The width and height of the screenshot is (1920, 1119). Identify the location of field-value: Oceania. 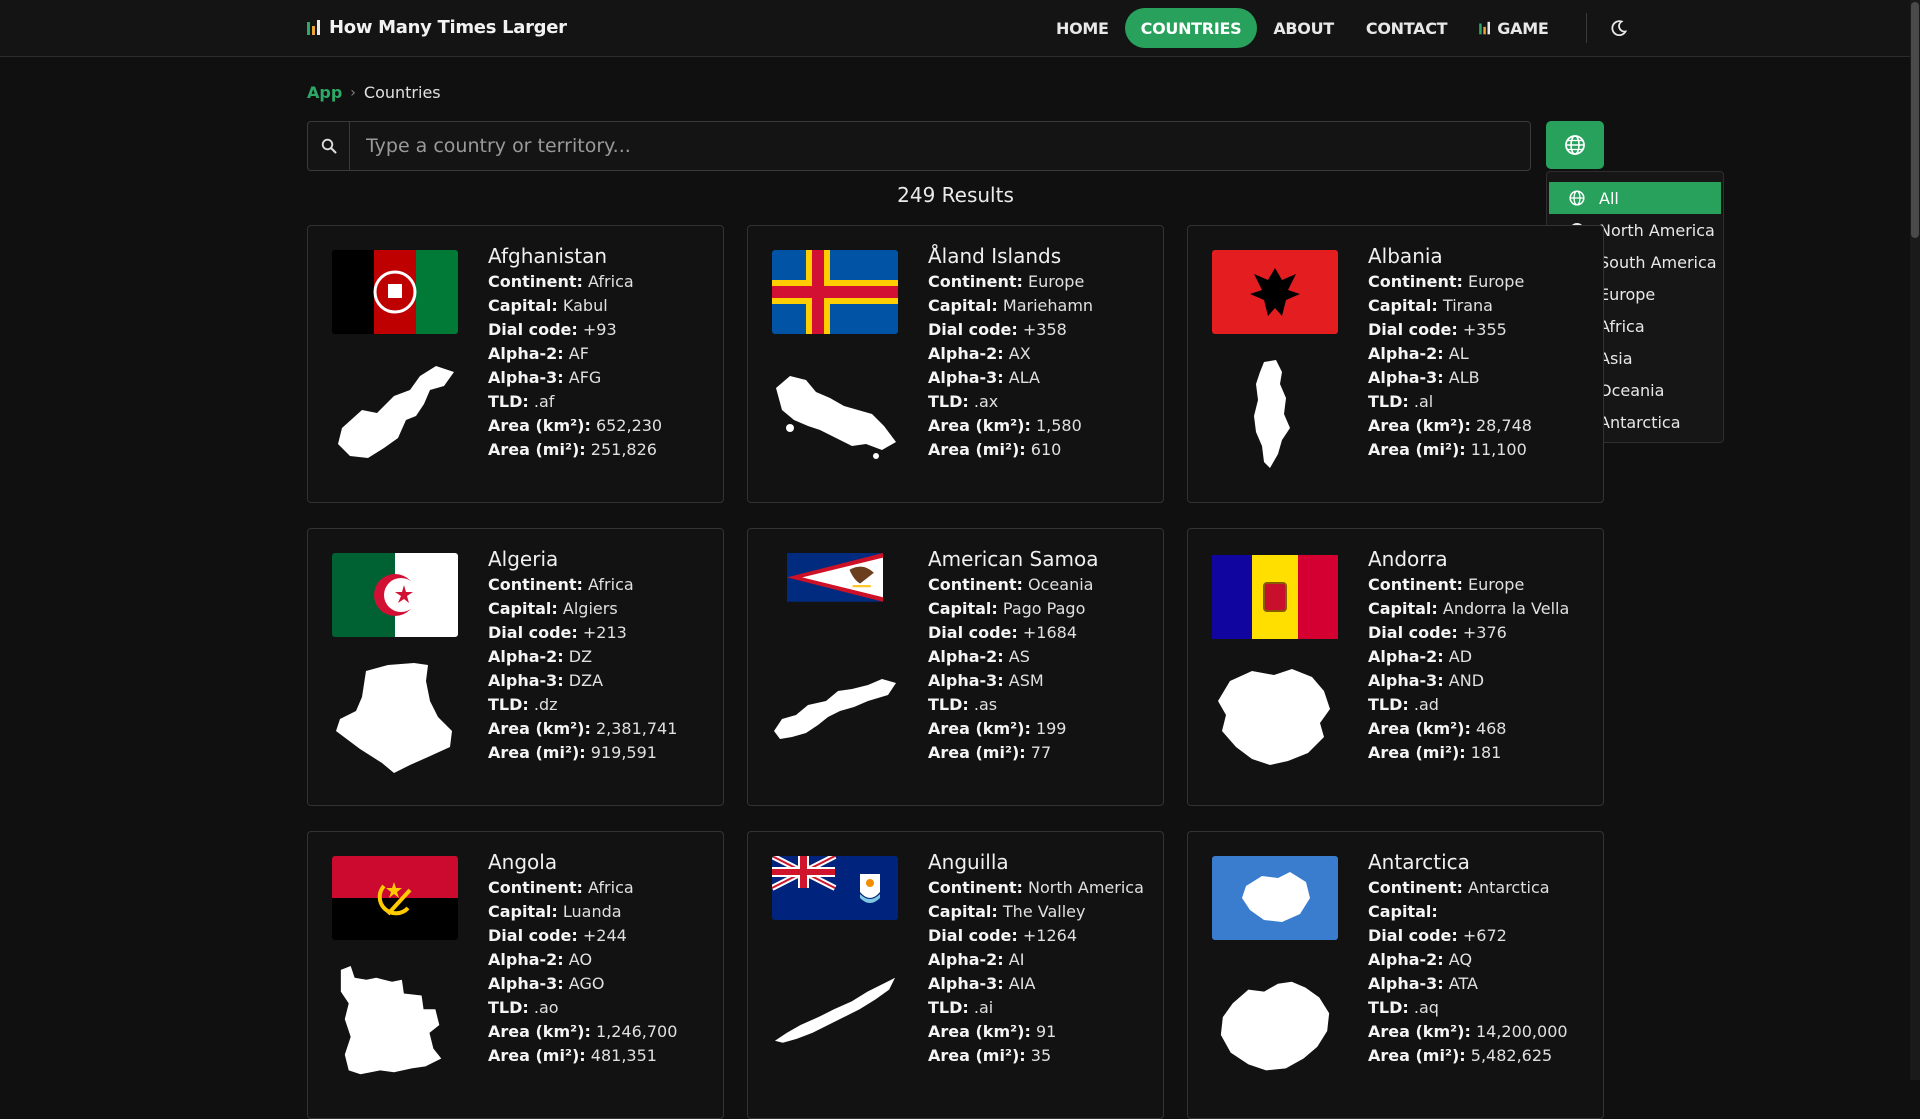
(1061, 584).